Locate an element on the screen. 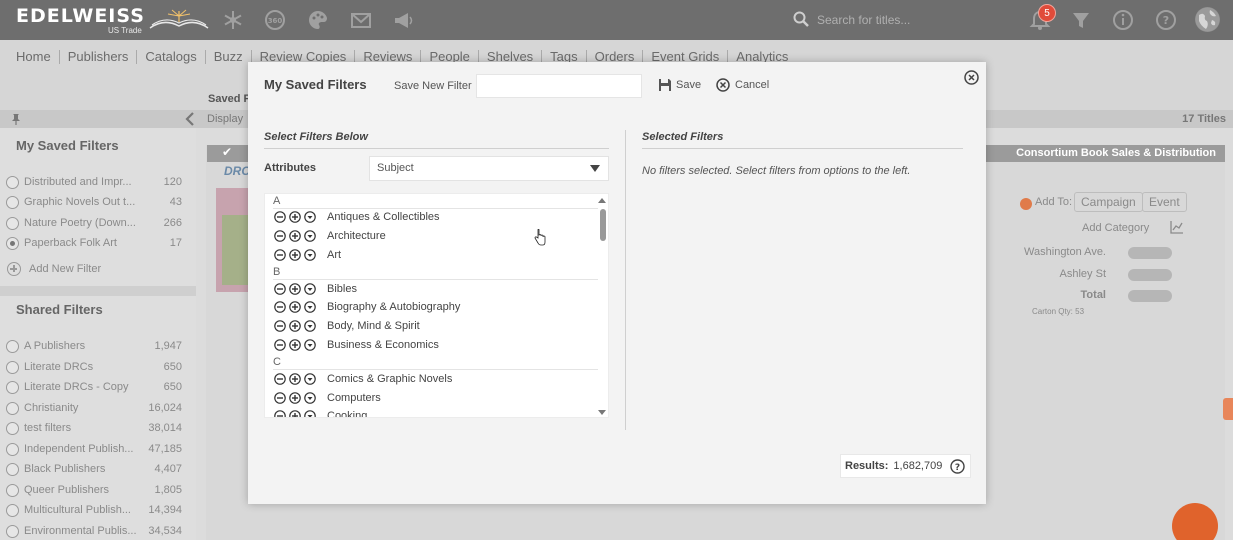  notification-badge: 5 is located at coordinates (1047, 13).